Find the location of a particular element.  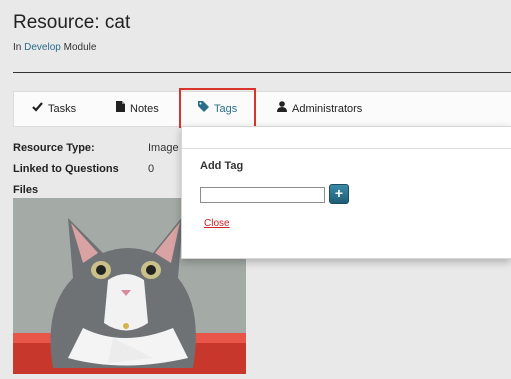

tab-tasks-label: Tasks is located at coordinates (62, 109).